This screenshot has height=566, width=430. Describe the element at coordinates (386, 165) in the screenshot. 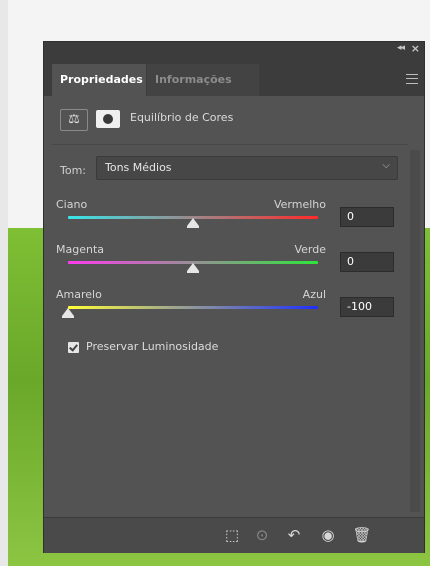

I see `chevron-down-icon: ⌵` at that location.